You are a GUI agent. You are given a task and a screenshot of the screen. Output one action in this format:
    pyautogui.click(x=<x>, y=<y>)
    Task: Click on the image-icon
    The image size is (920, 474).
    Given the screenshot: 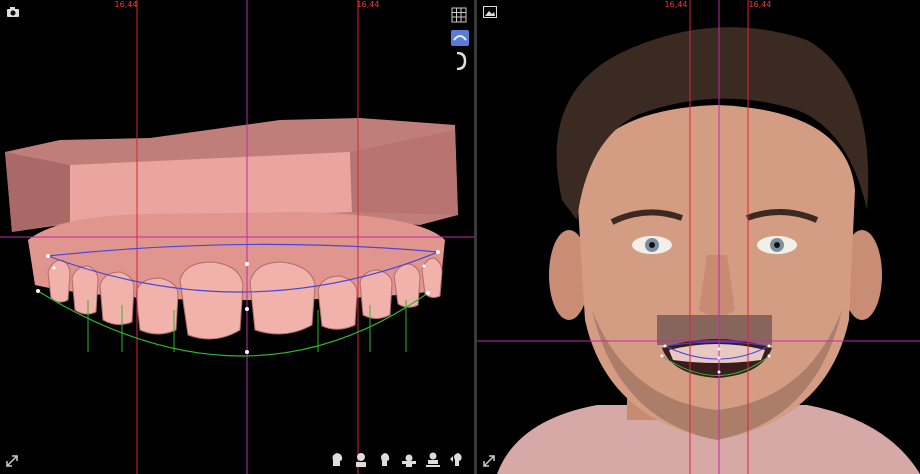 What is the action you would take?
    pyautogui.click(x=490, y=12)
    